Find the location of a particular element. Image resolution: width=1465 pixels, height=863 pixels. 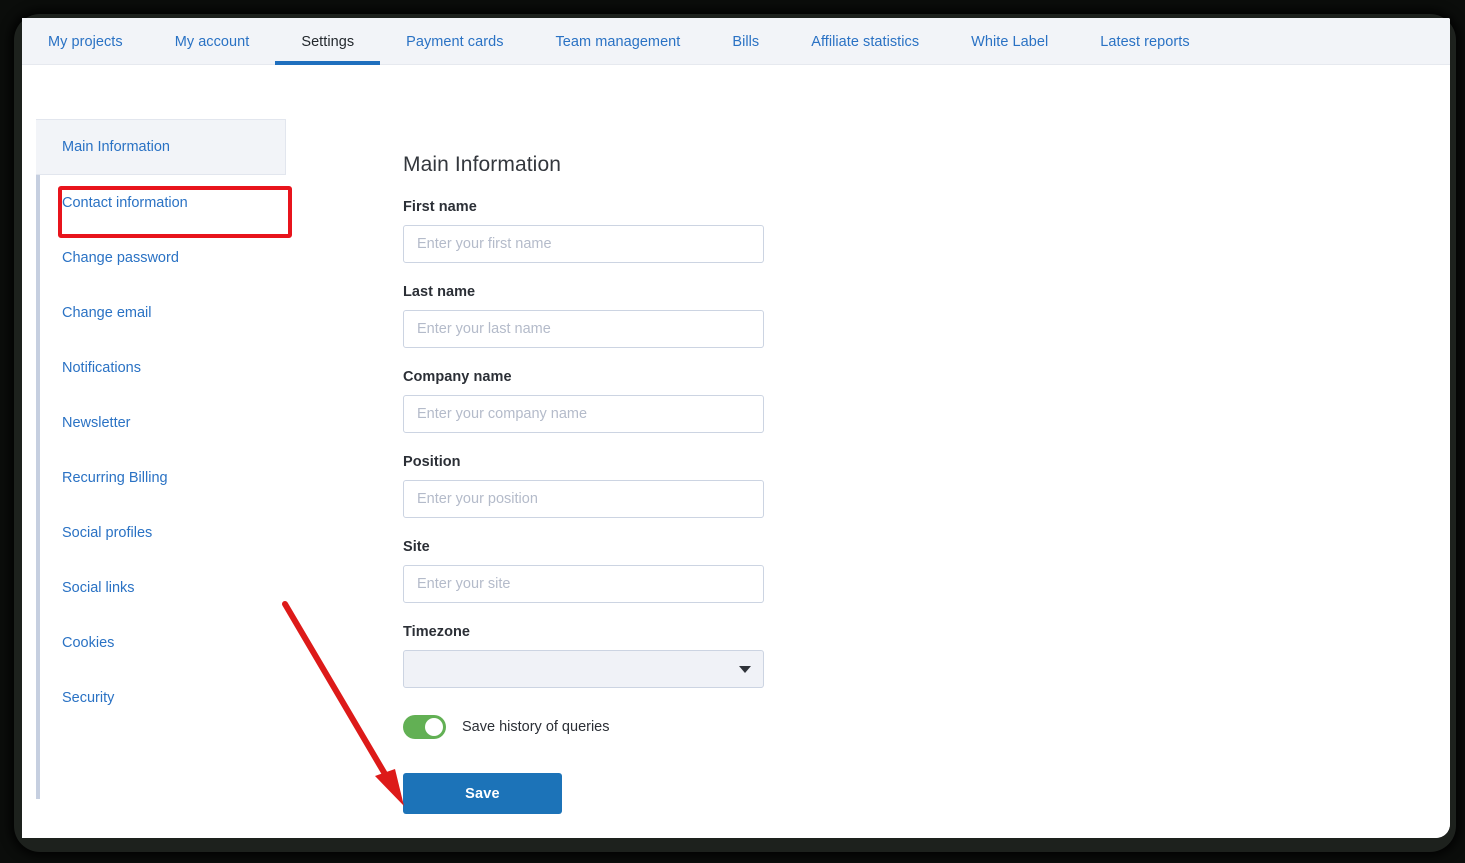

sidebar-item-contact-information: Contact information is located at coordinates (161, 202).